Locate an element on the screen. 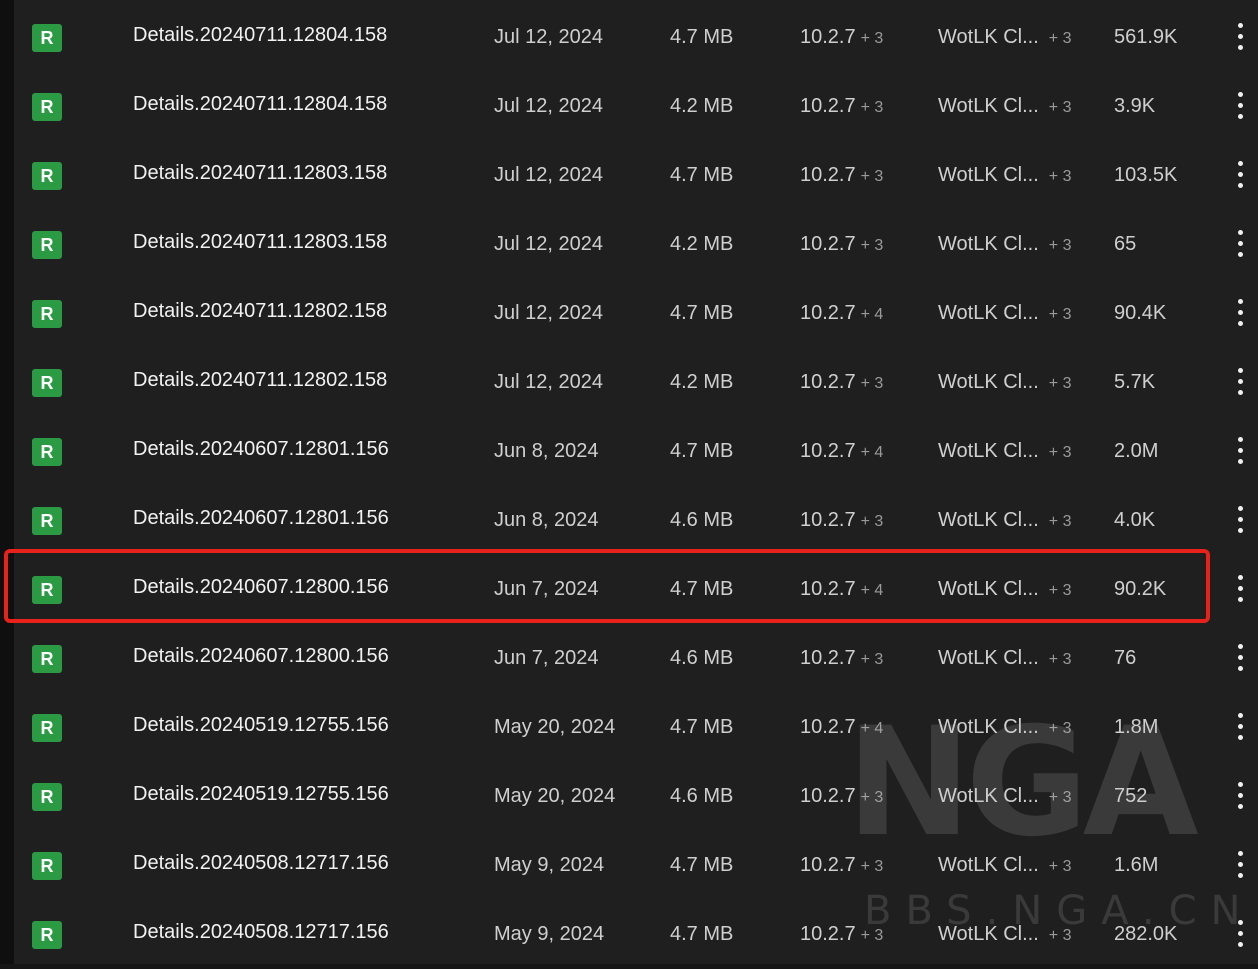  download-count: 752 is located at coordinates (1131, 796).